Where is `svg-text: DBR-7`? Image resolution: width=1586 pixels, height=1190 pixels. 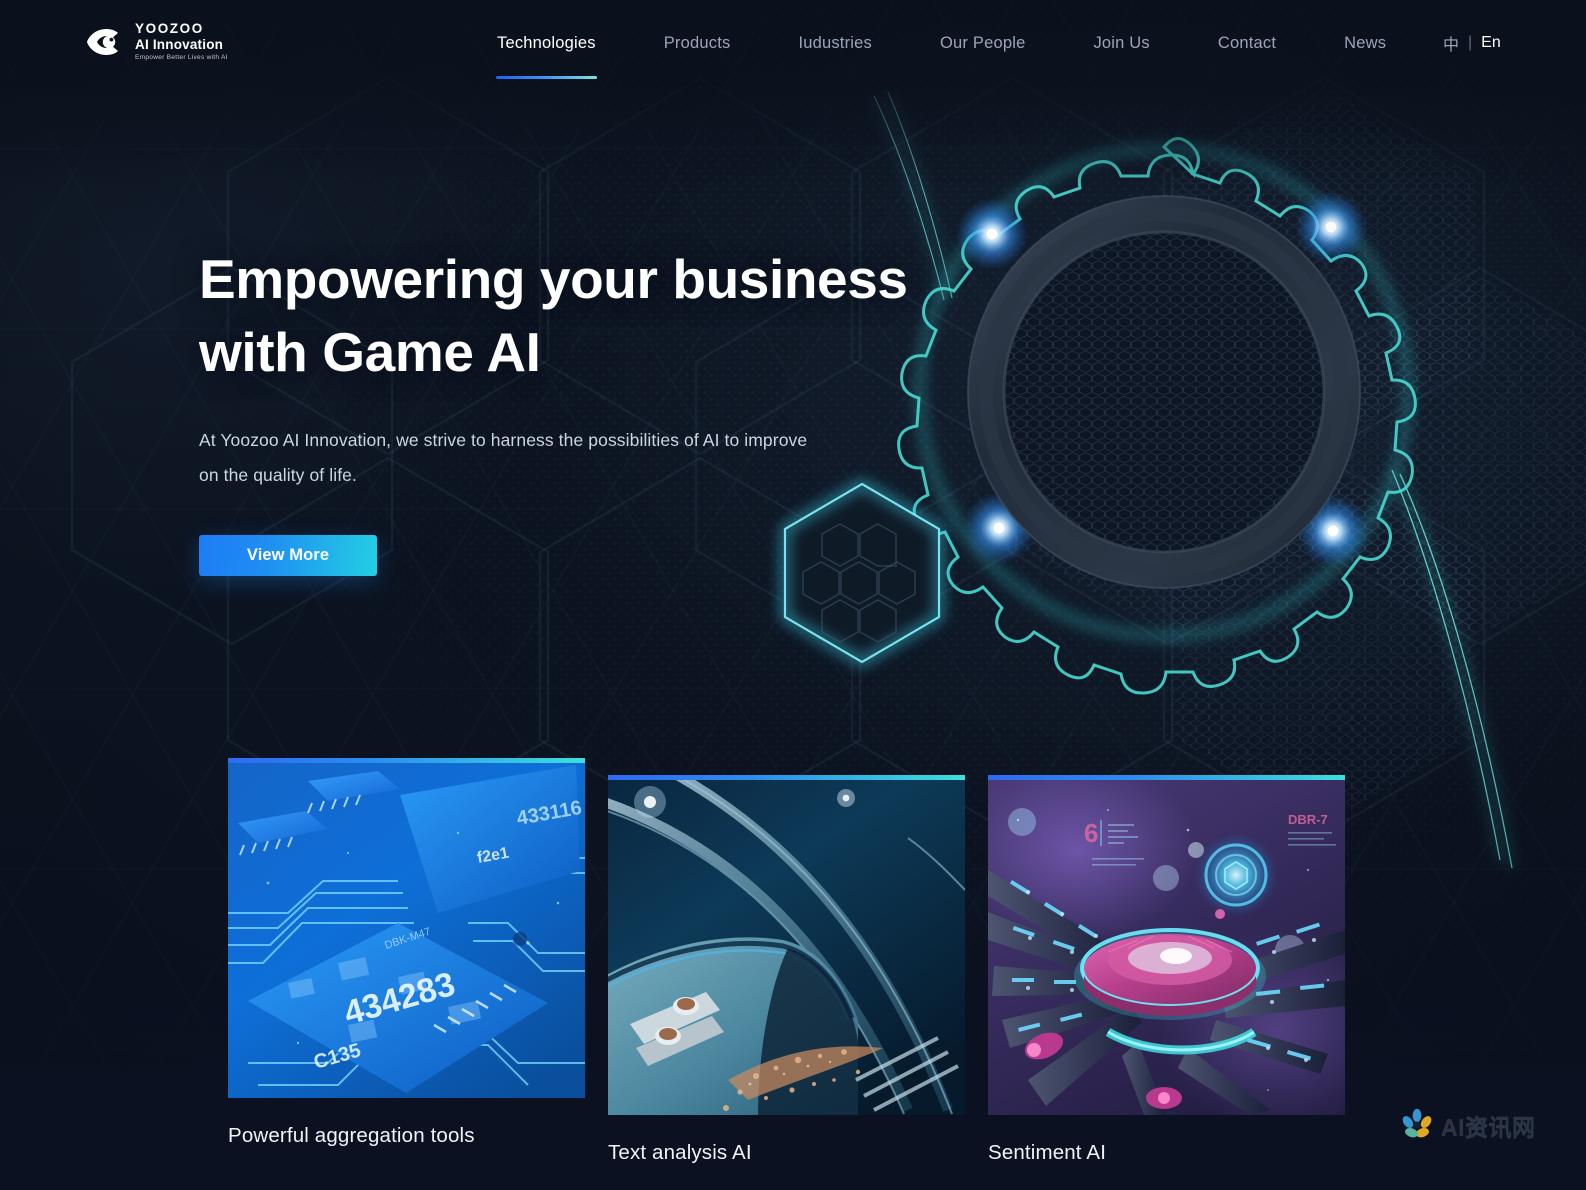 svg-text: DBR-7 is located at coordinates (1308, 819).